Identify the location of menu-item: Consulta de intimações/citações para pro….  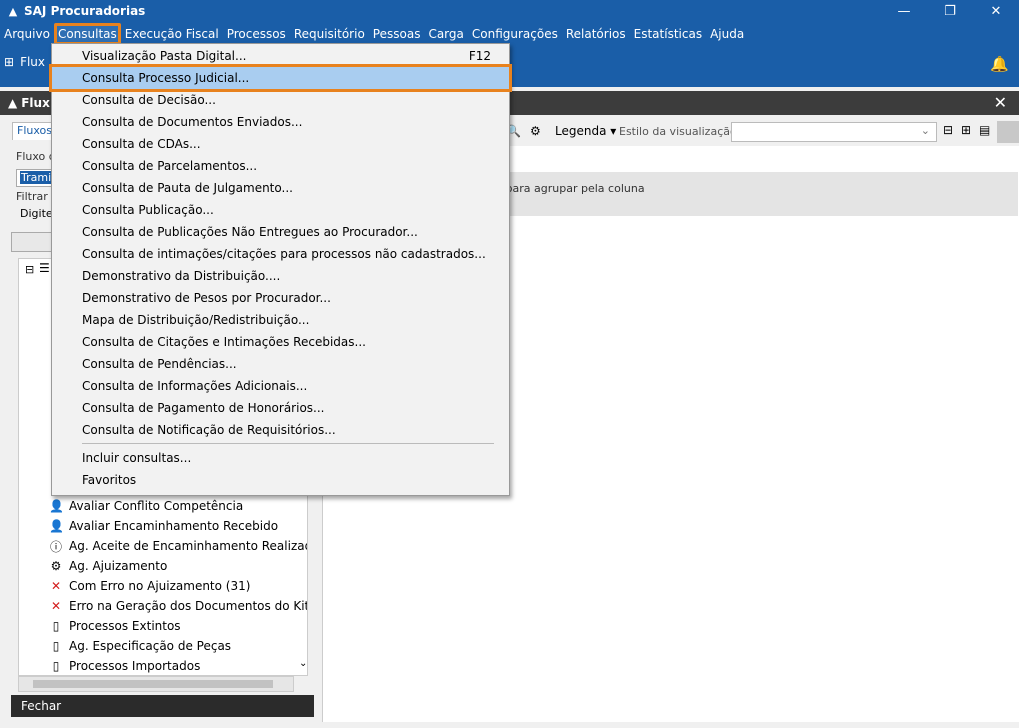
(280, 254).